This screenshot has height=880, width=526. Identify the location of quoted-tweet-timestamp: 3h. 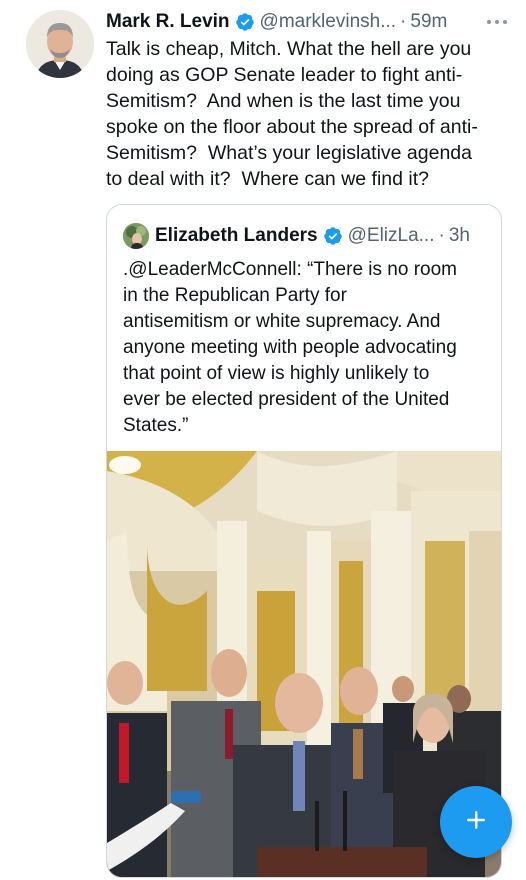
(459, 235).